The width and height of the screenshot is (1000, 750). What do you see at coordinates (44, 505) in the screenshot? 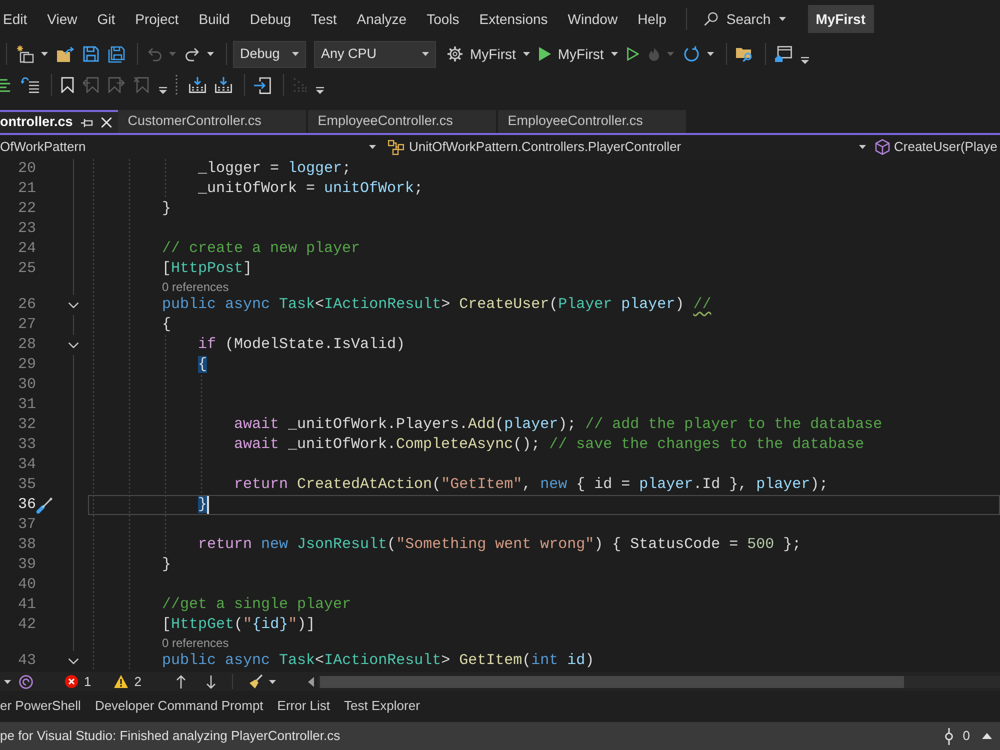
I see `screwdriver-icon` at bounding box center [44, 505].